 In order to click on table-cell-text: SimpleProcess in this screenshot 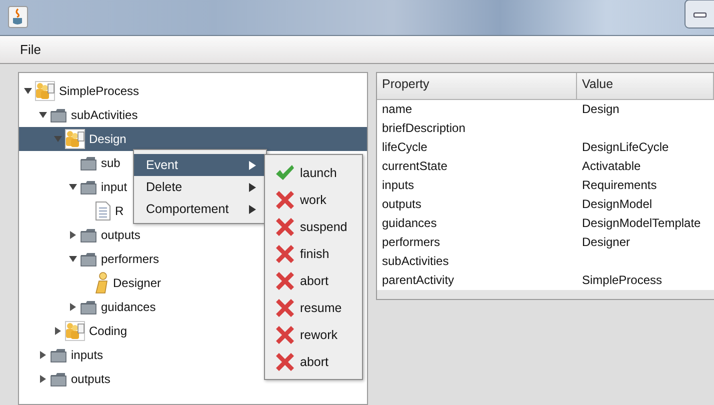, I will do `click(622, 280)`.